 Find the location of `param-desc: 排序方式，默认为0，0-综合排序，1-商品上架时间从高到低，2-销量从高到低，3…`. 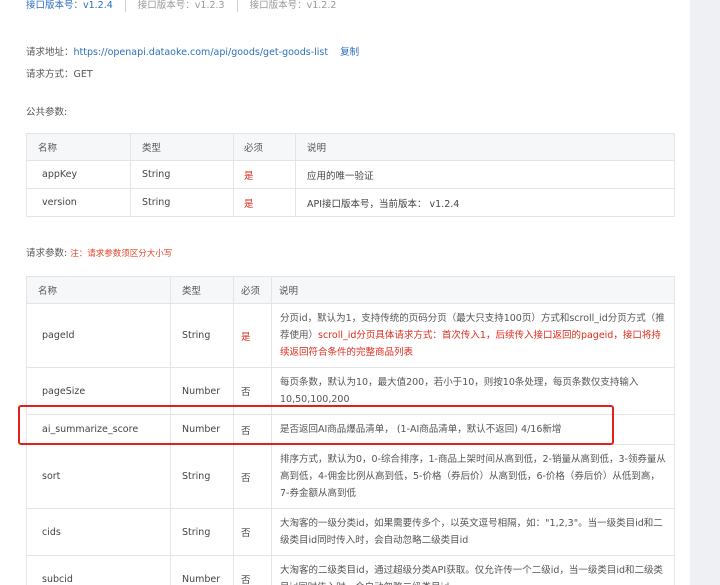

param-desc: 排序方式，默认为0，0-综合排序，1-商品上架时间从高到低，2-销量从高到低，3… is located at coordinates (473, 476).